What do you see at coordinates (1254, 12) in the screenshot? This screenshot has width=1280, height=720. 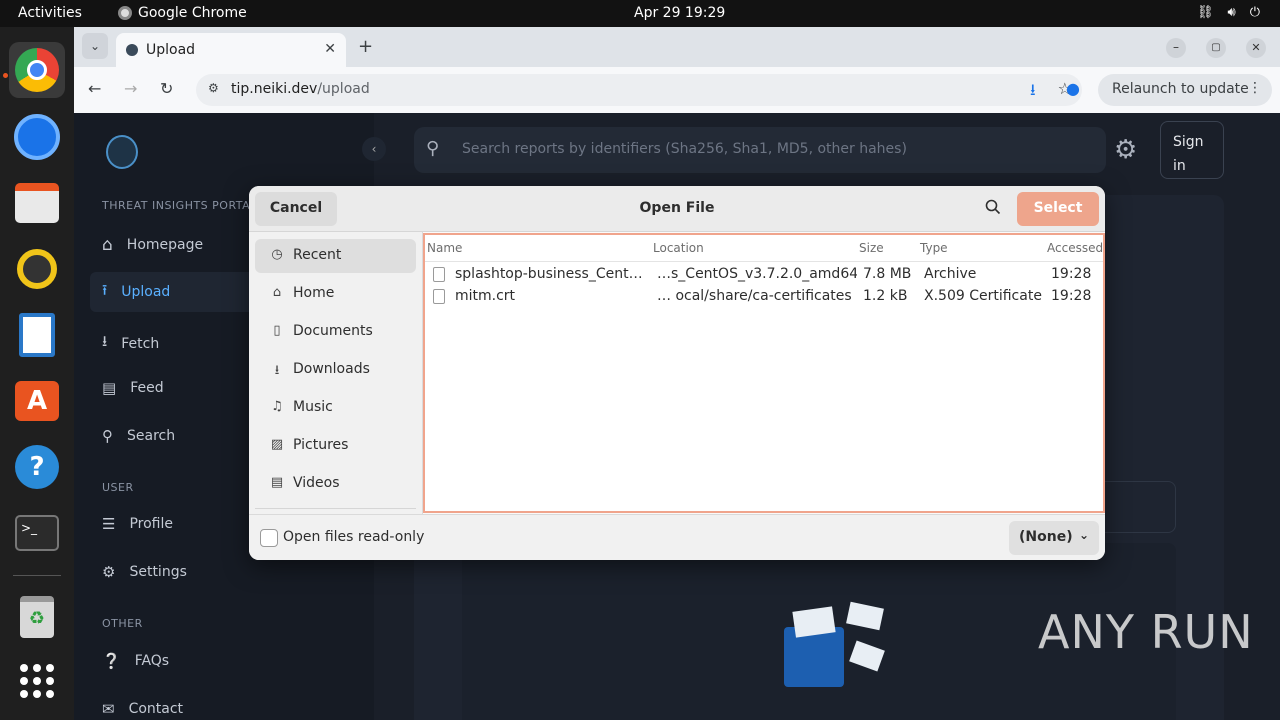 I see `power-icon: ⏻` at bounding box center [1254, 12].